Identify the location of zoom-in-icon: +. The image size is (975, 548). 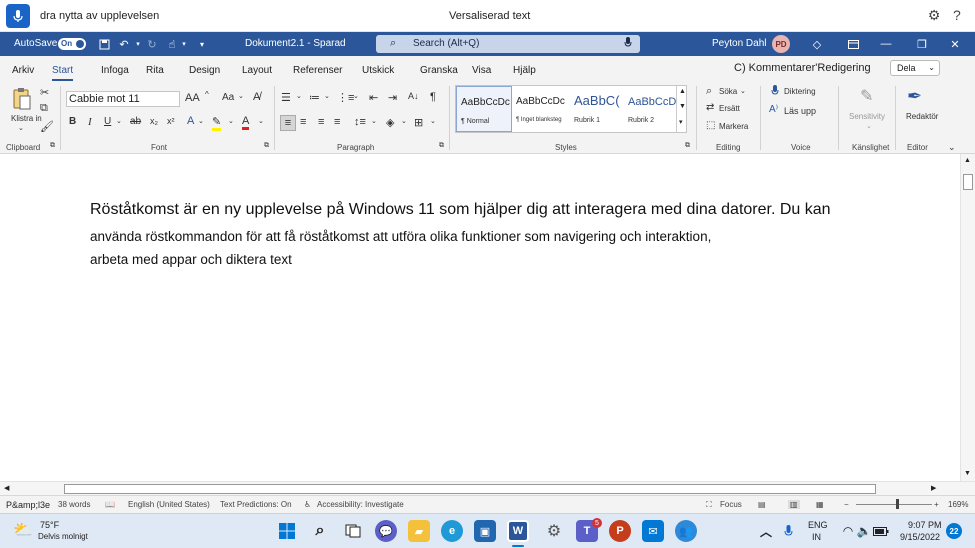
(936, 504).